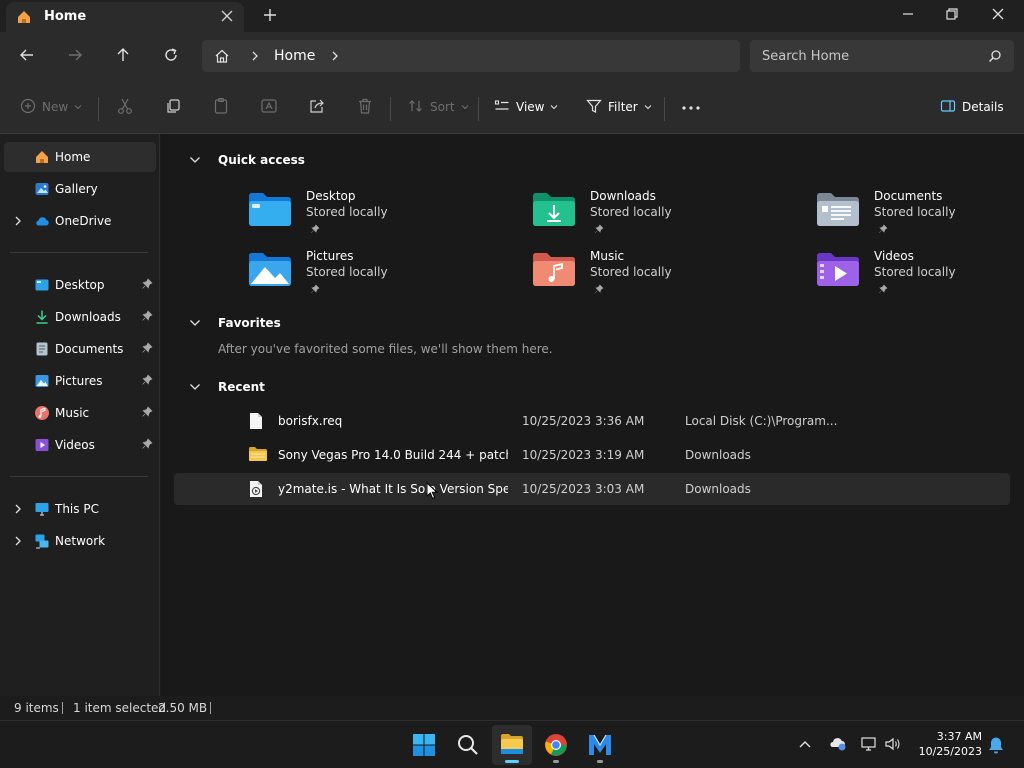 The height and width of the screenshot is (768, 1024). Describe the element at coordinates (80, 541) in the screenshot. I see `sidebar-item-network: Network` at that location.